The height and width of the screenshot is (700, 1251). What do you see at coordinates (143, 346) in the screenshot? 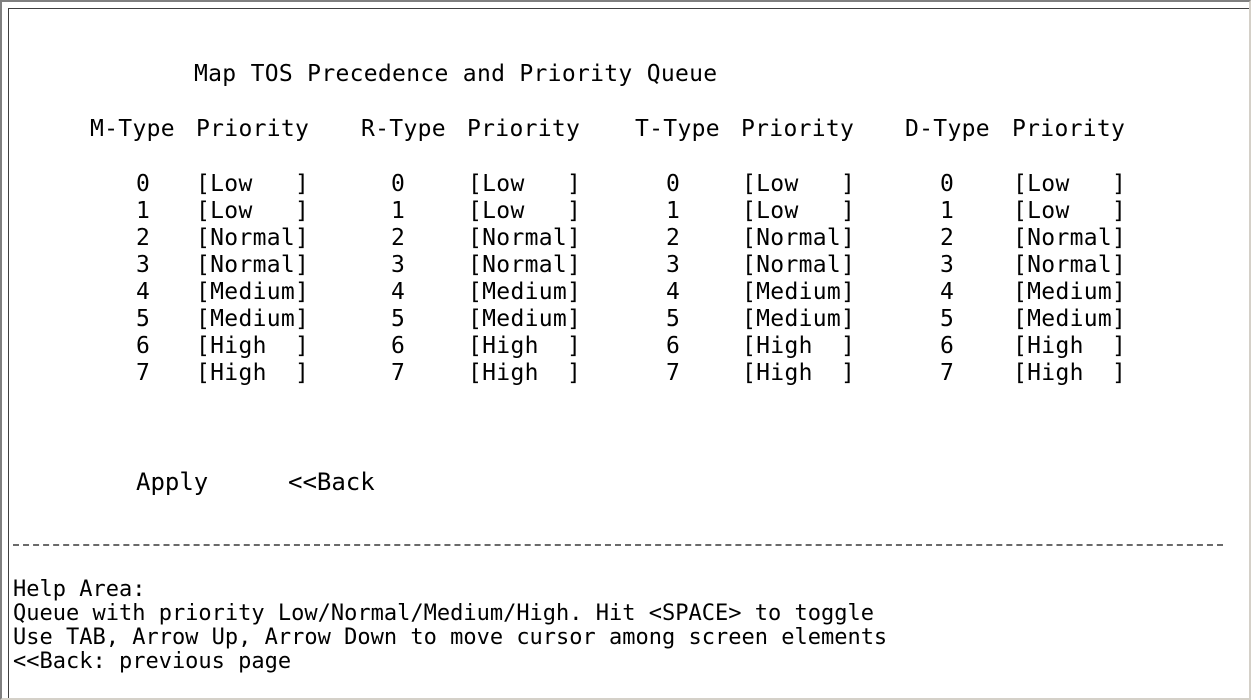
I see `m-type-value-6: 6` at bounding box center [143, 346].